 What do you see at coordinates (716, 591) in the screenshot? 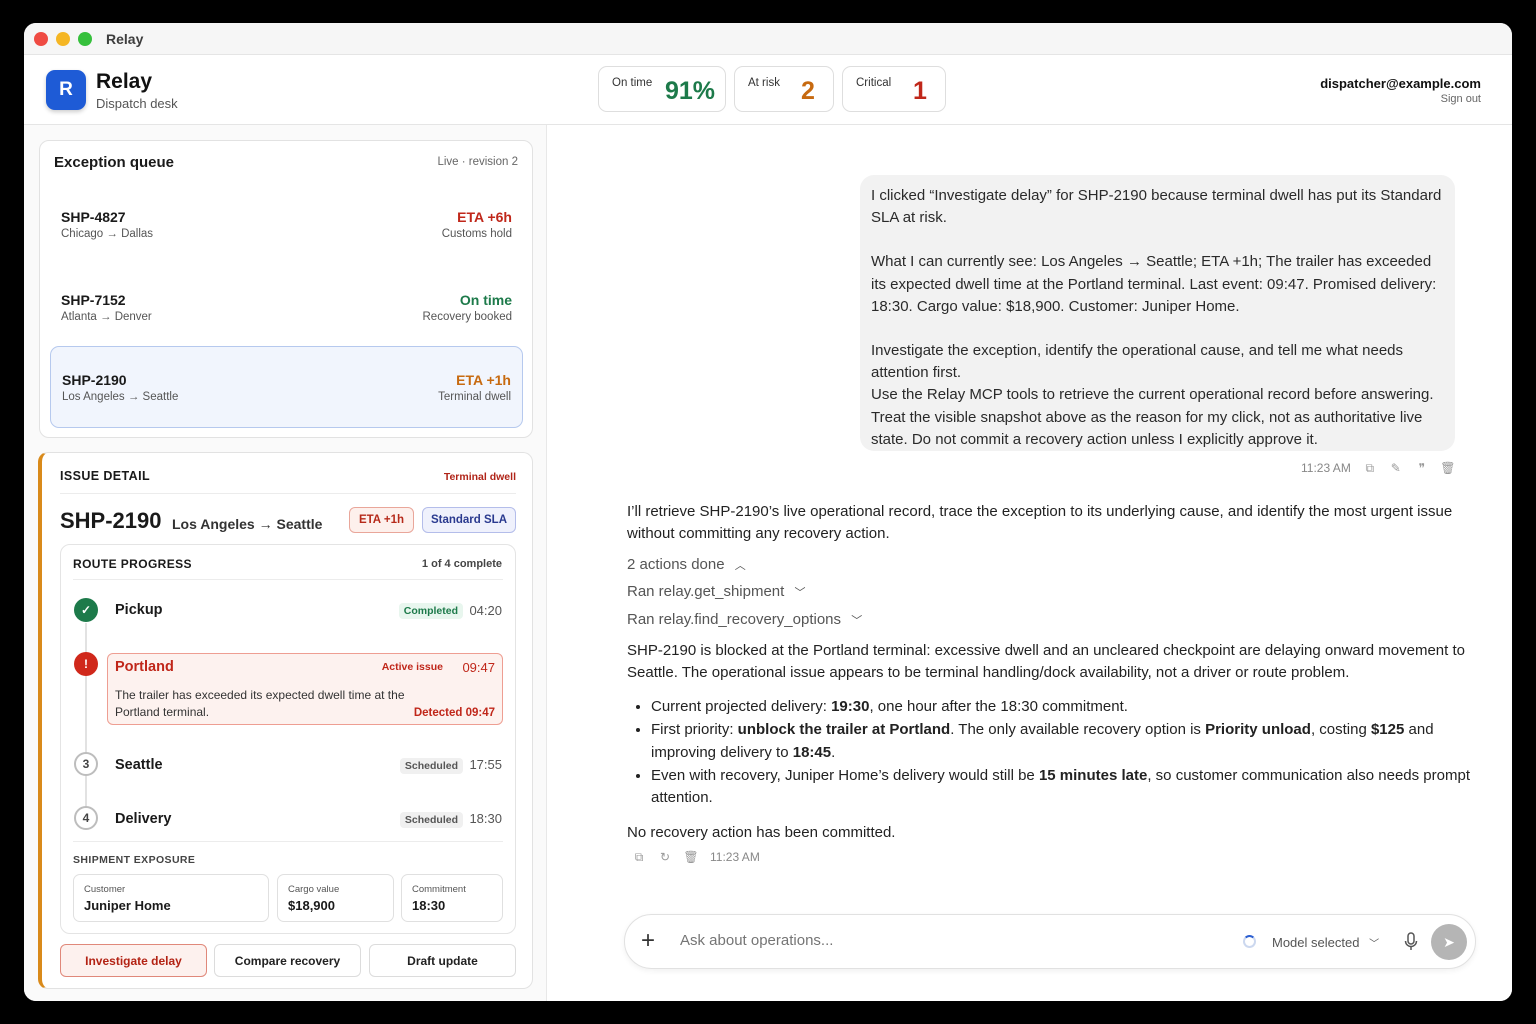
I see `tool-call-get-shipment: Ran relay.get_shipment ﹀` at bounding box center [716, 591].